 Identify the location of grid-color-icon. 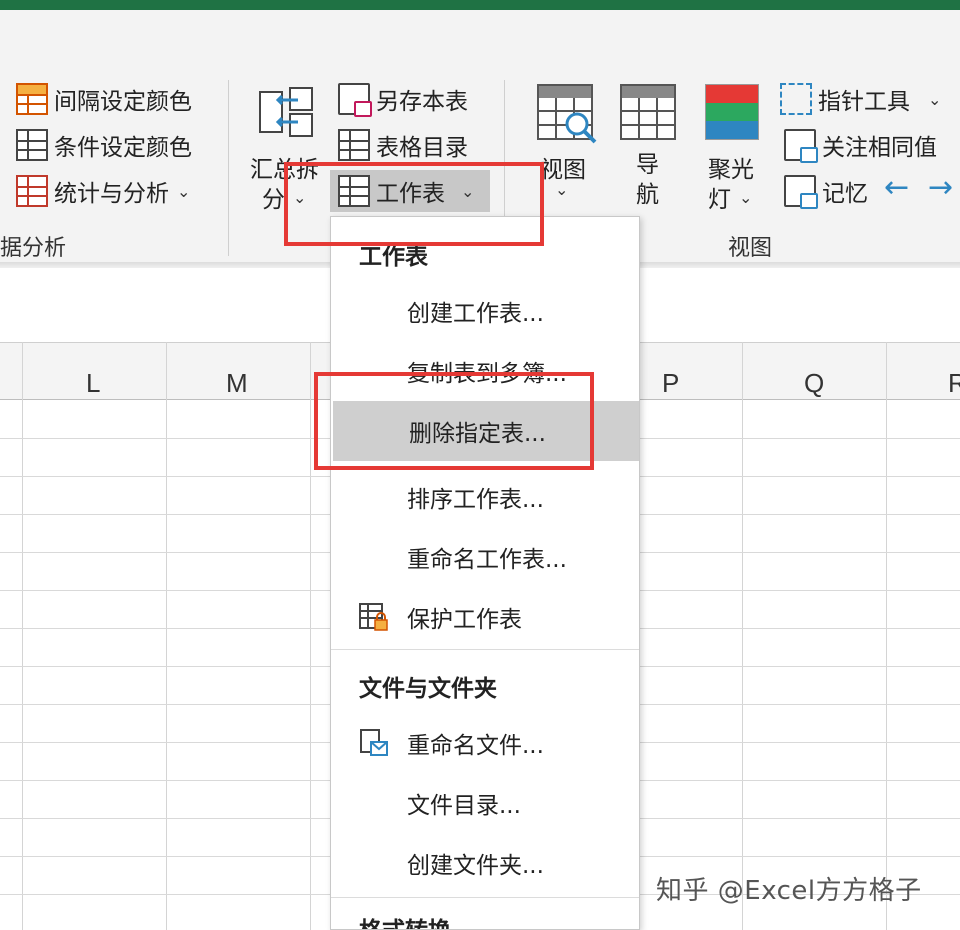
(32, 99).